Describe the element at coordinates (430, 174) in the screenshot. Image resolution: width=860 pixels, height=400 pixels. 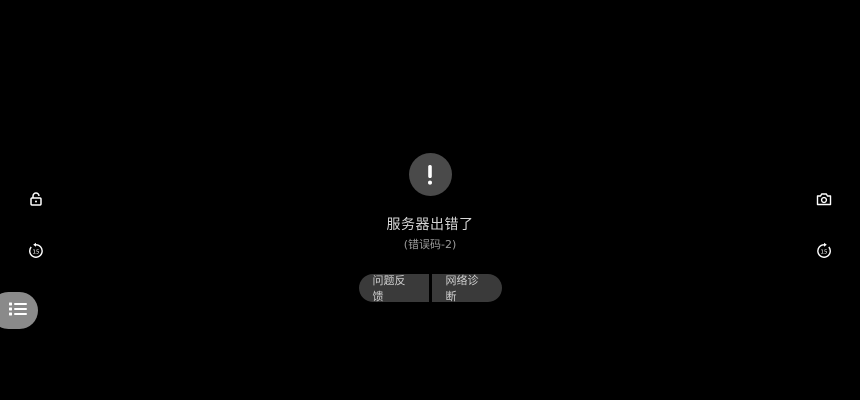
I see `exclamation-icon` at that location.